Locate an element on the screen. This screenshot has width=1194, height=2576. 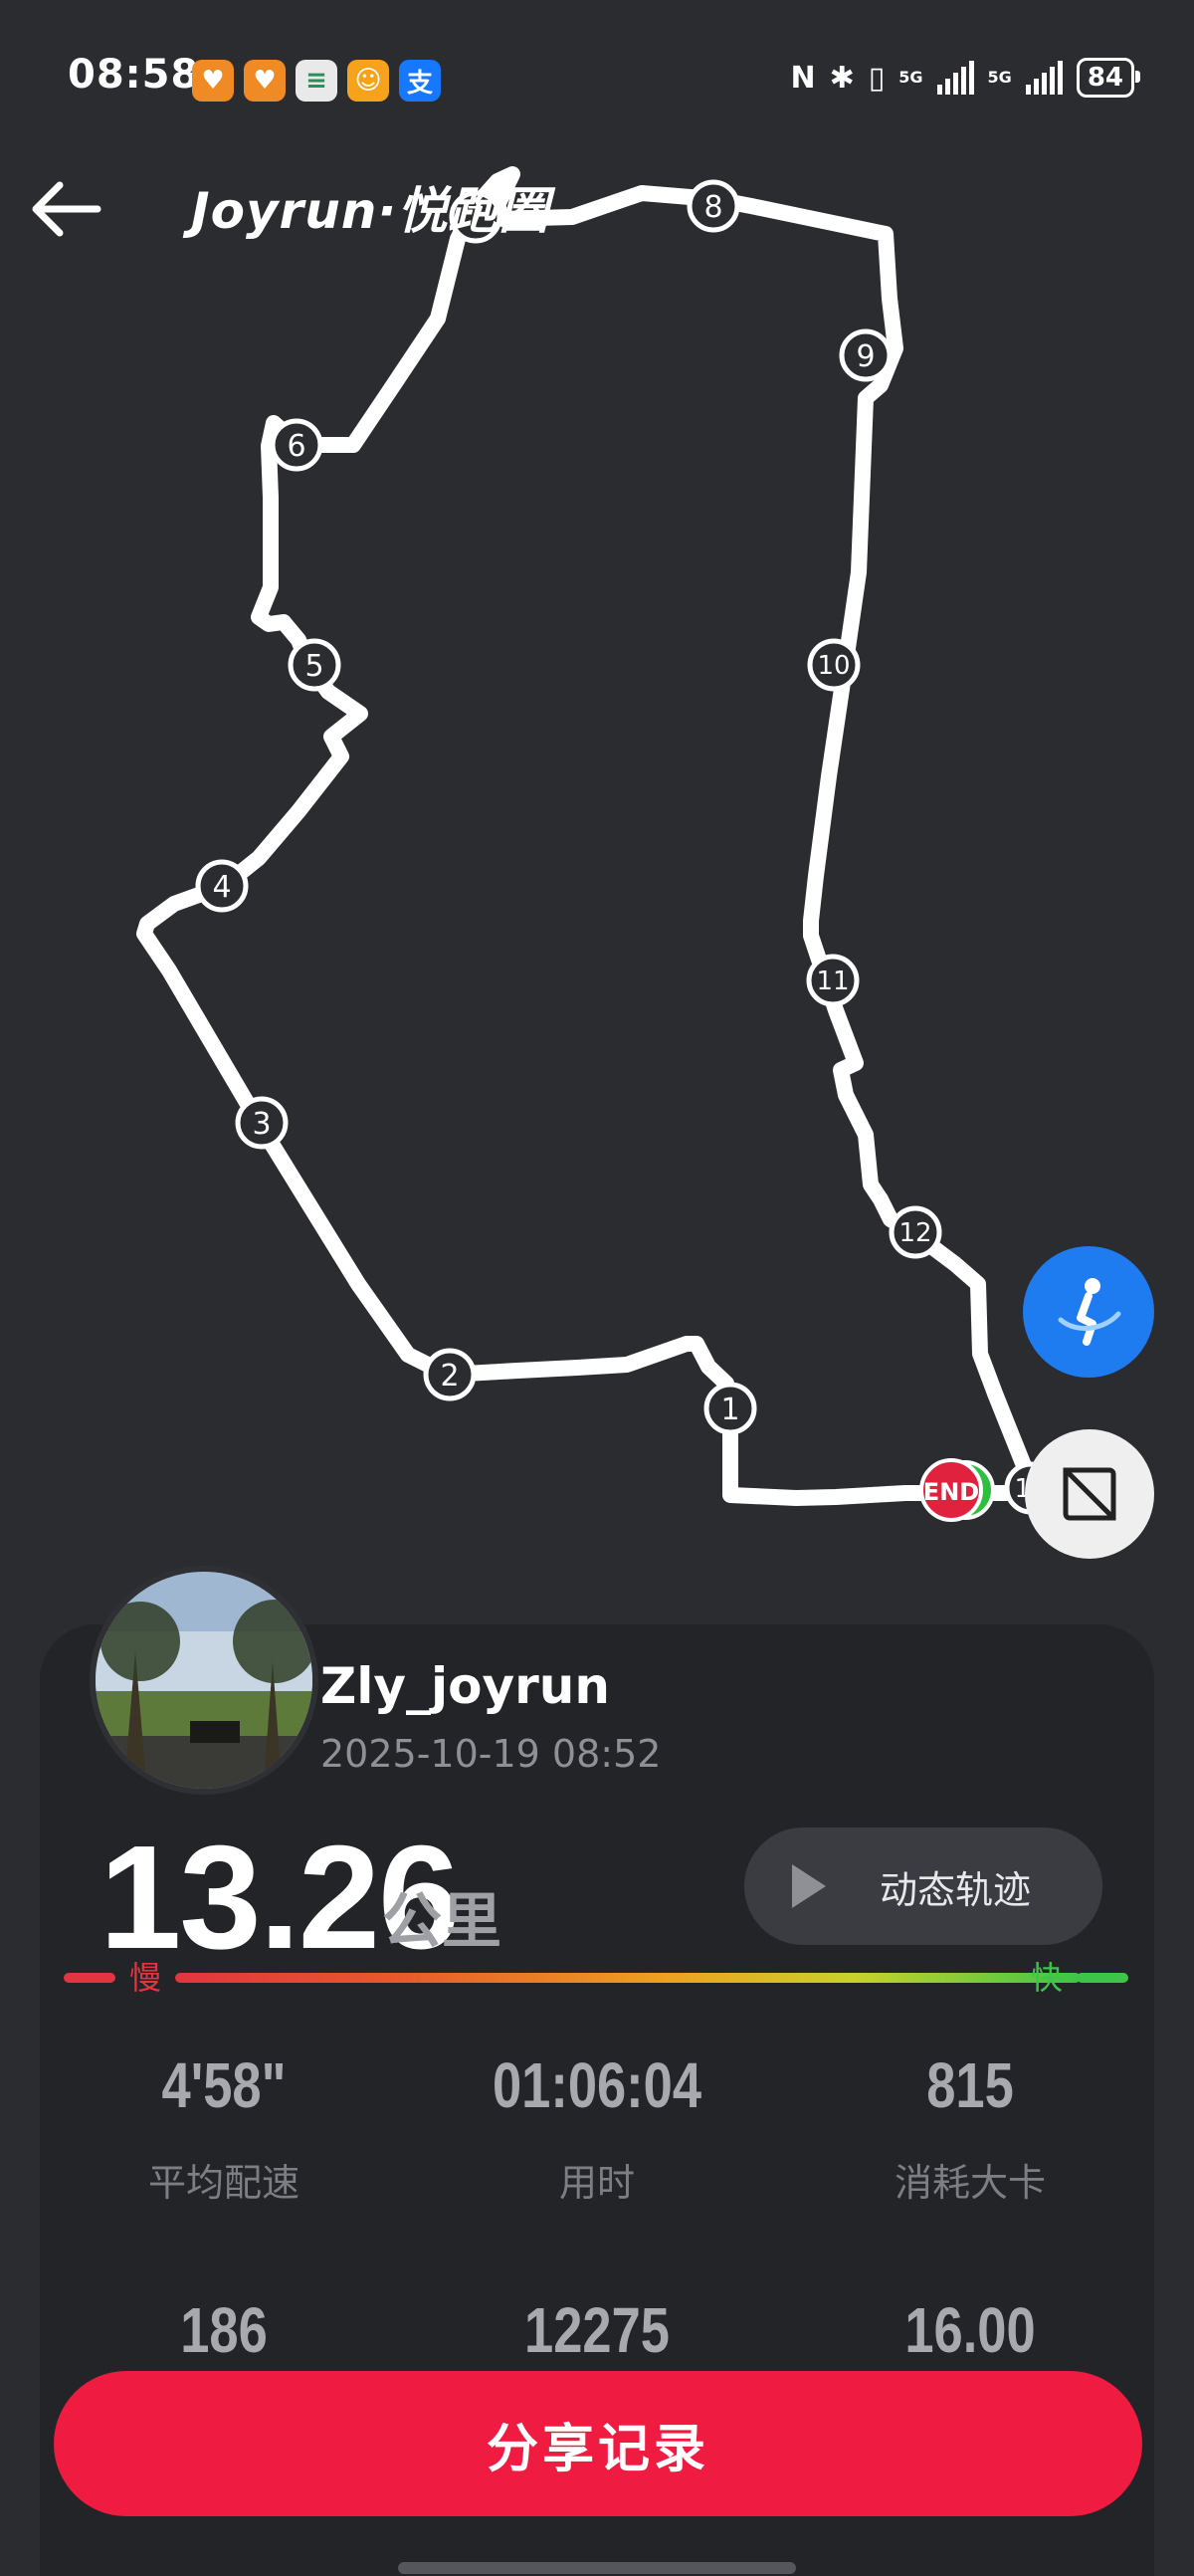
distance-unit: 公里 is located at coordinates (441, 1922).